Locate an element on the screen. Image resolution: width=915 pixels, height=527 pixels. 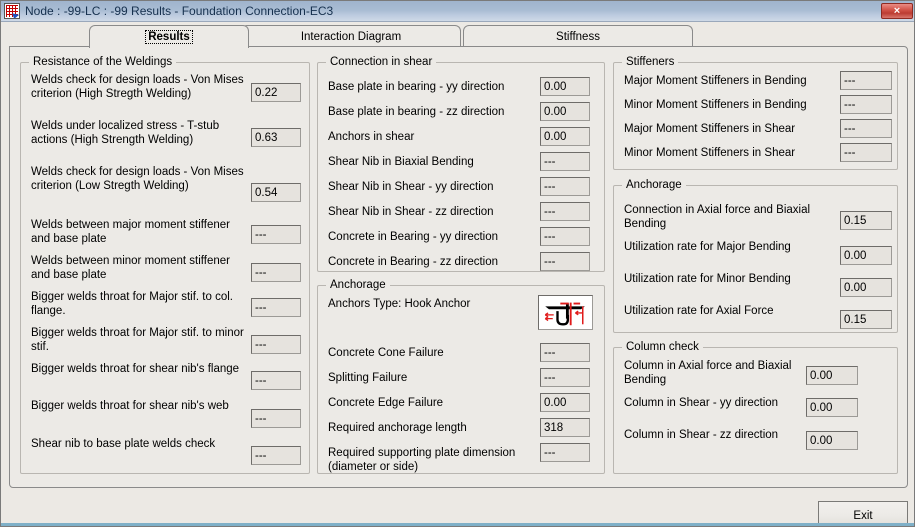
label-concrete-bearing-zz: Concrete in Bearing - zz direction is located at coordinates (413, 262).